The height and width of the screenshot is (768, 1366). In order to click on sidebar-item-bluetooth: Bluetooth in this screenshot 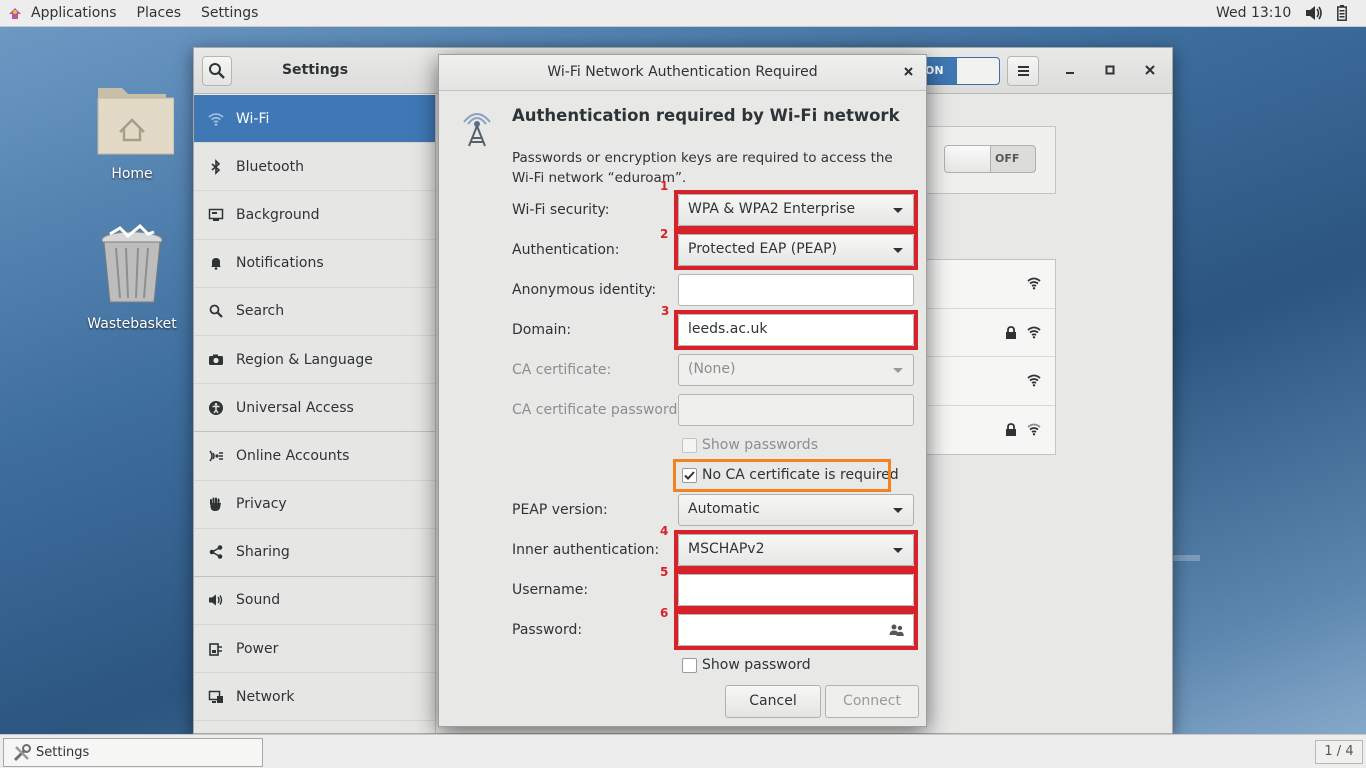, I will do `click(314, 167)`.